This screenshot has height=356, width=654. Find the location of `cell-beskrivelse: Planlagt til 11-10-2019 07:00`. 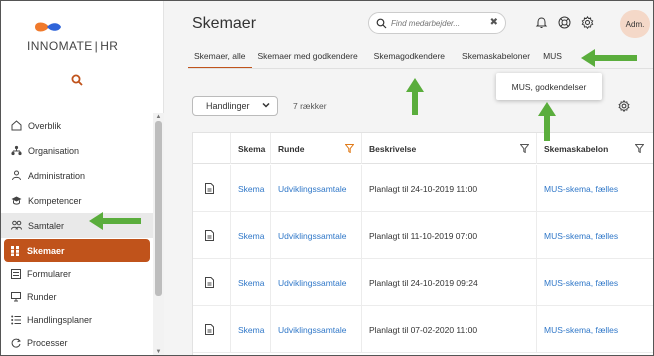

cell-beskrivelse: Planlagt til 11-10-2019 07:00 is located at coordinates (448, 235).